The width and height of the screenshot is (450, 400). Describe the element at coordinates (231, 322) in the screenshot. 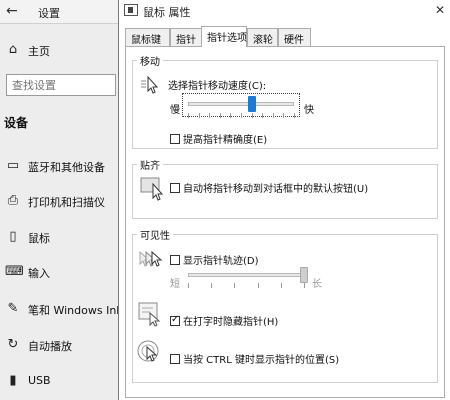

I see `hide-while-typing-label: 在打字时隐藏指针(H)` at that location.